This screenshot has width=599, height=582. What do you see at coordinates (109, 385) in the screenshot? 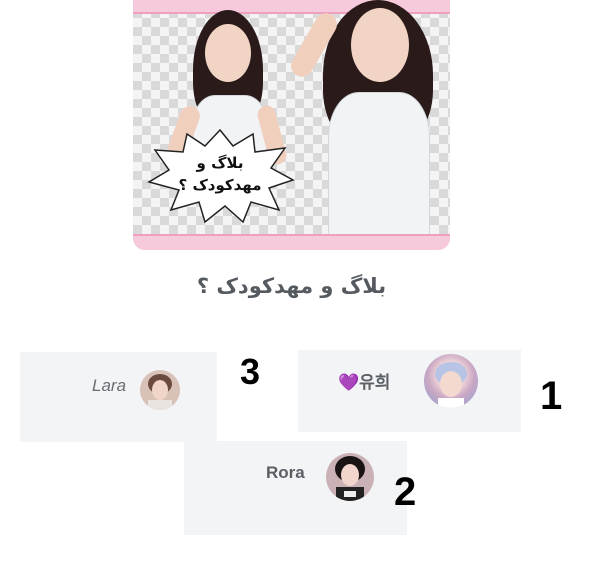
I see `user-name: Lara` at bounding box center [109, 385].